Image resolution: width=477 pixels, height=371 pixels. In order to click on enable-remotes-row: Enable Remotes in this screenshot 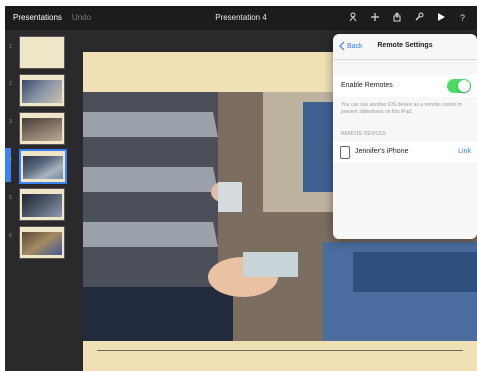, I will do `click(405, 86)`.